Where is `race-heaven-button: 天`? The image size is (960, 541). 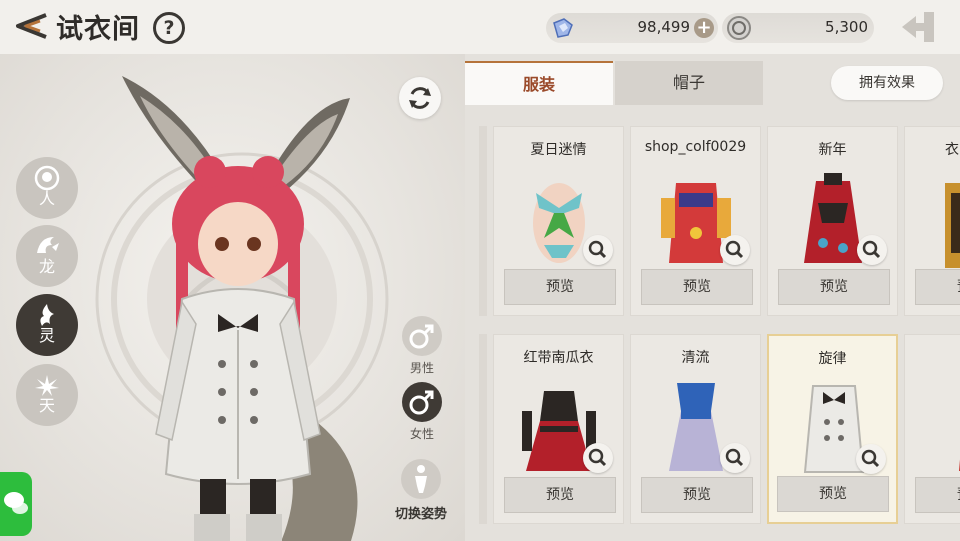 race-heaven-button: 天 is located at coordinates (47, 395).